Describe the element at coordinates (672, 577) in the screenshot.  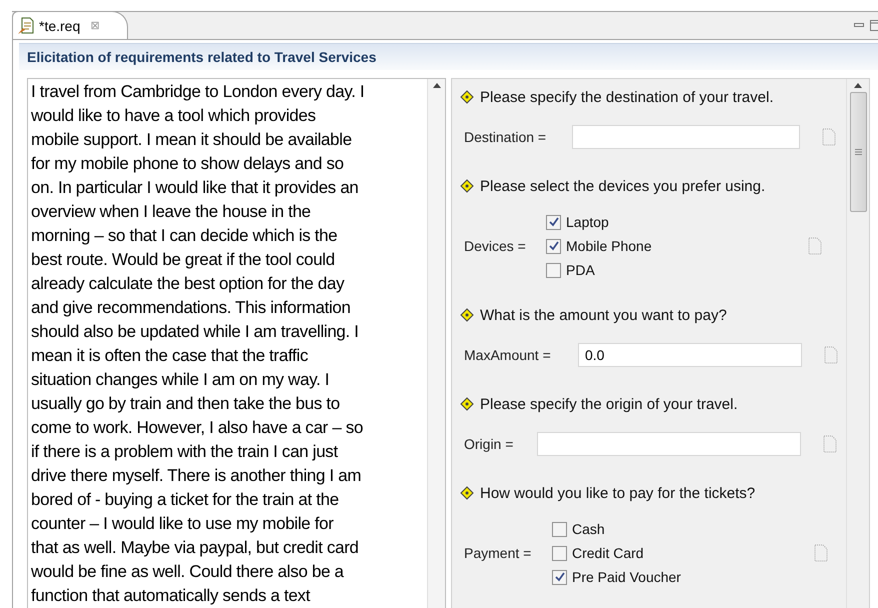
I see `checkbox: Pre Paid Voucher` at that location.